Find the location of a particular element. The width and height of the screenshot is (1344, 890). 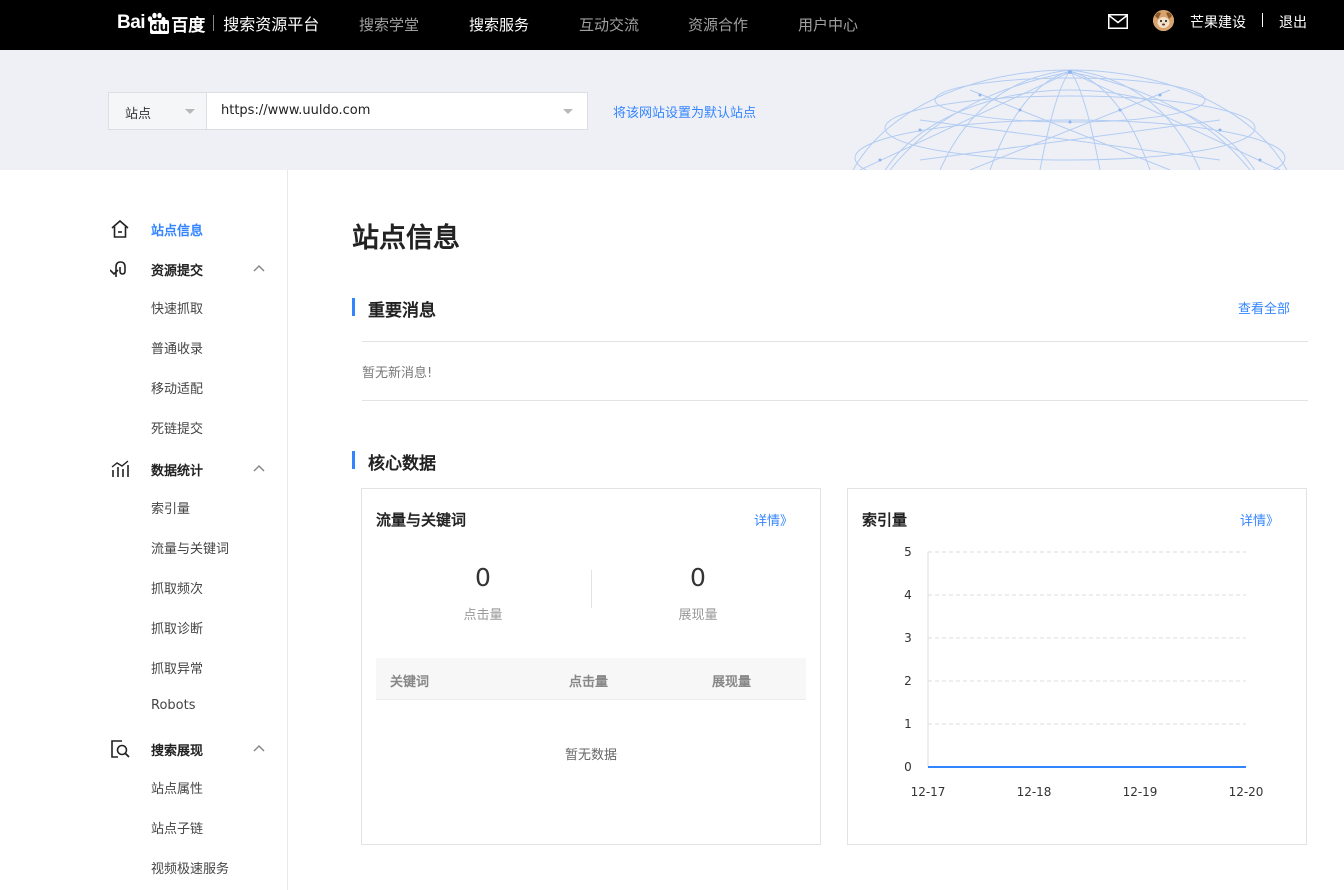

nav-interaction: 互动交流 is located at coordinates (609, 24).